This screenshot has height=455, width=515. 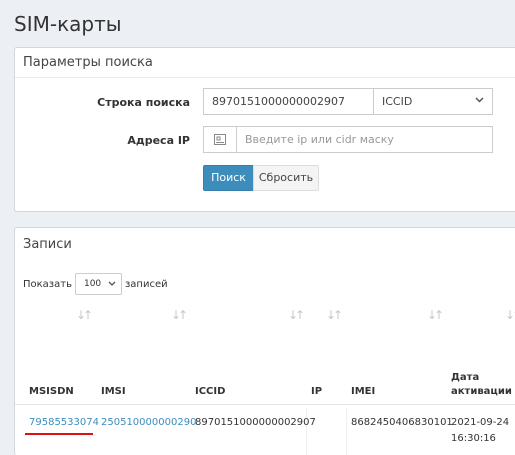 I want to click on cell-imsi-link: 250510000000290, so click(x=148, y=422).